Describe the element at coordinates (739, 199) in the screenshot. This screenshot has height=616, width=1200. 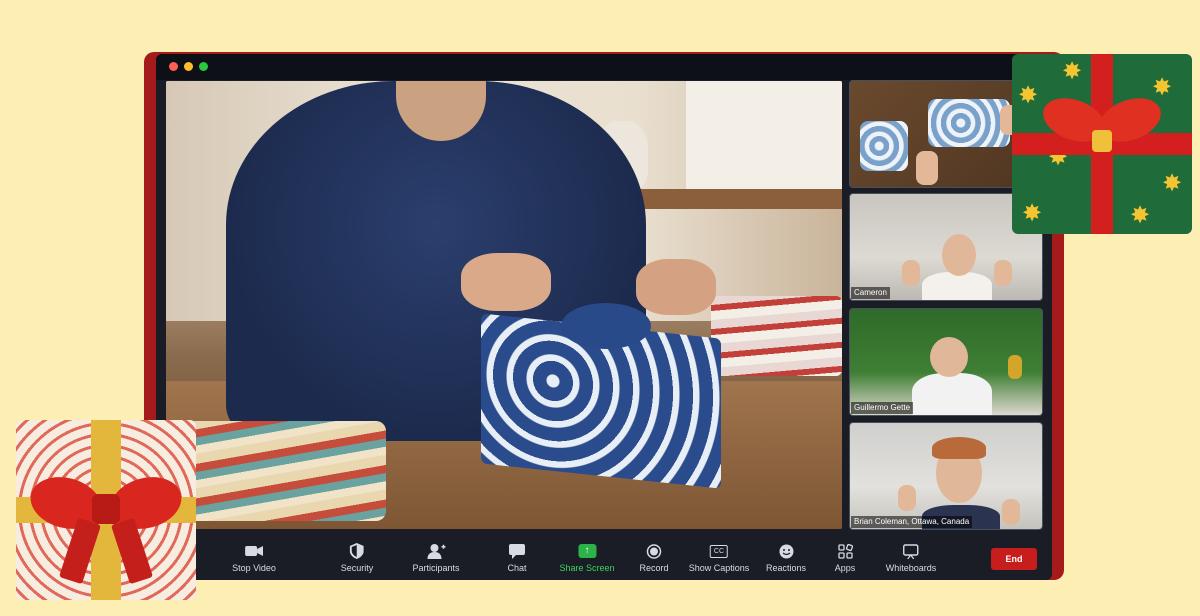
I see `video-shelf` at that location.